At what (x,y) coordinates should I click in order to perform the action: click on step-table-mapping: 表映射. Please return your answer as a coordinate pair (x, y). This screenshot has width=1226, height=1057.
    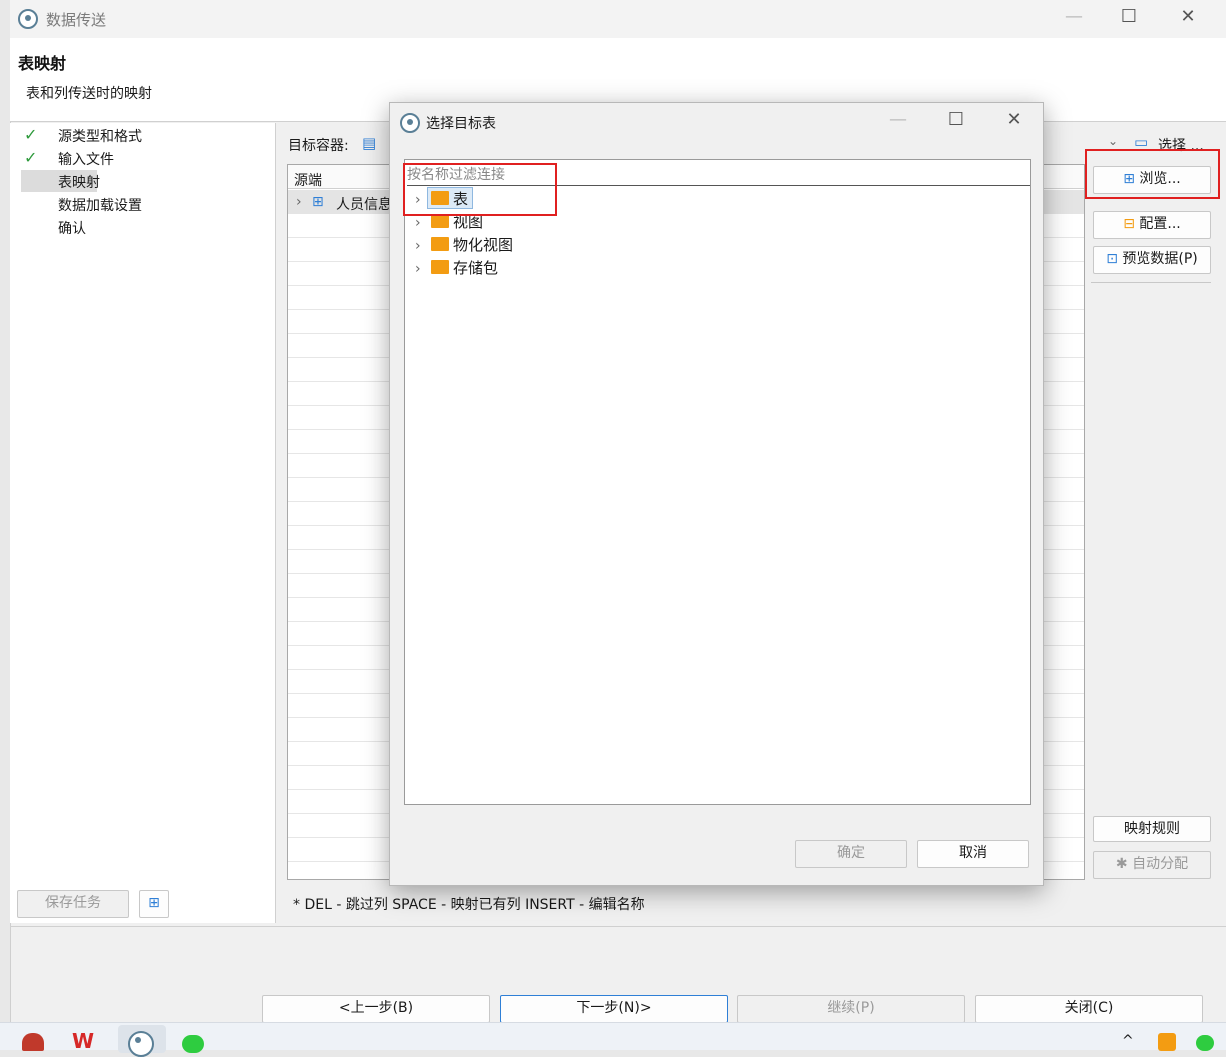
    Looking at the image, I should click on (79, 182).